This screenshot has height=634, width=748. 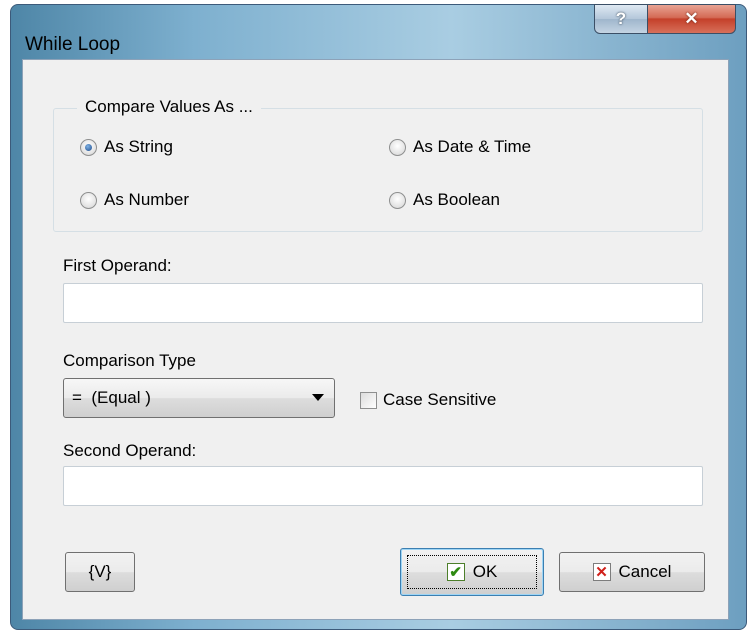 I want to click on radio-as-boolean: As Boolean, so click(x=444, y=200).